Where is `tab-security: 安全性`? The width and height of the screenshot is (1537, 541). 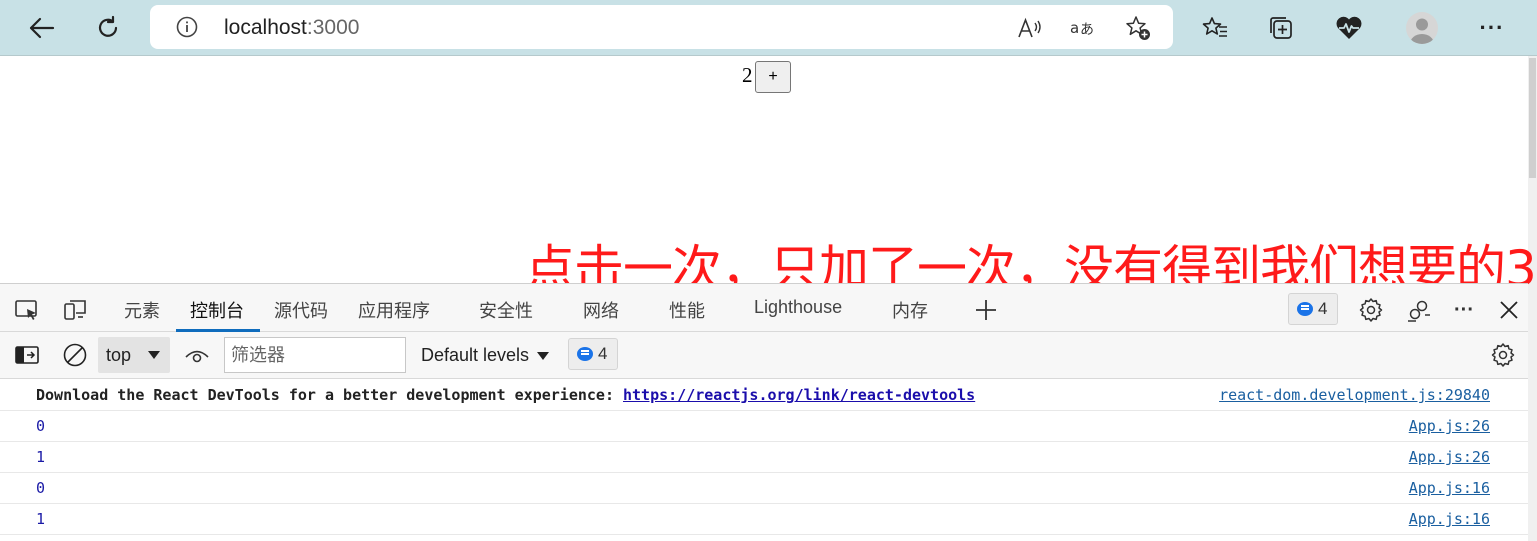 tab-security: 安全性 is located at coordinates (506, 310).